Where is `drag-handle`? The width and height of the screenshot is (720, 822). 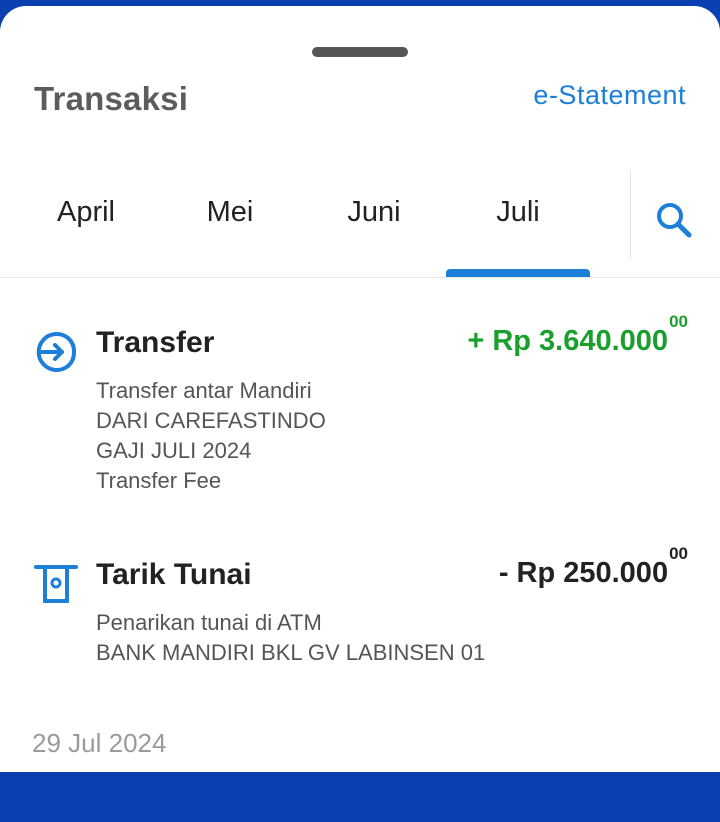 drag-handle is located at coordinates (360, 52).